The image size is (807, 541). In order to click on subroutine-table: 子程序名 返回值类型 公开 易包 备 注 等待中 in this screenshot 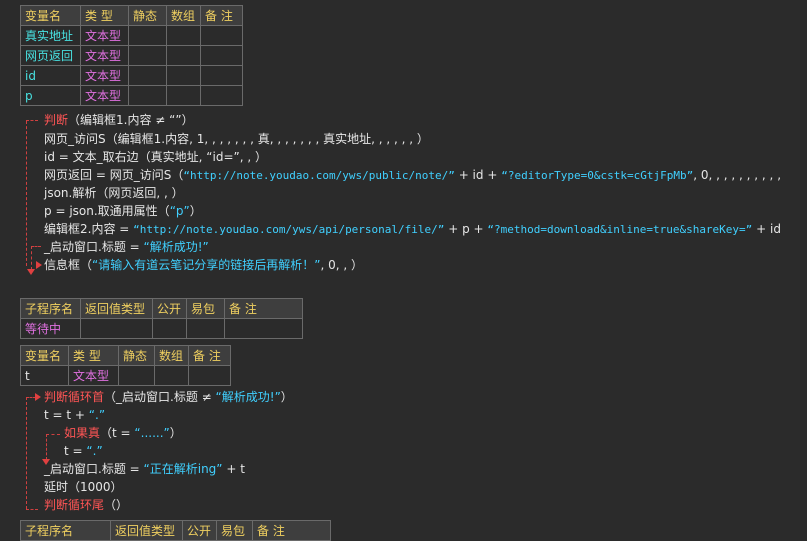, I will do `click(161, 318)`.